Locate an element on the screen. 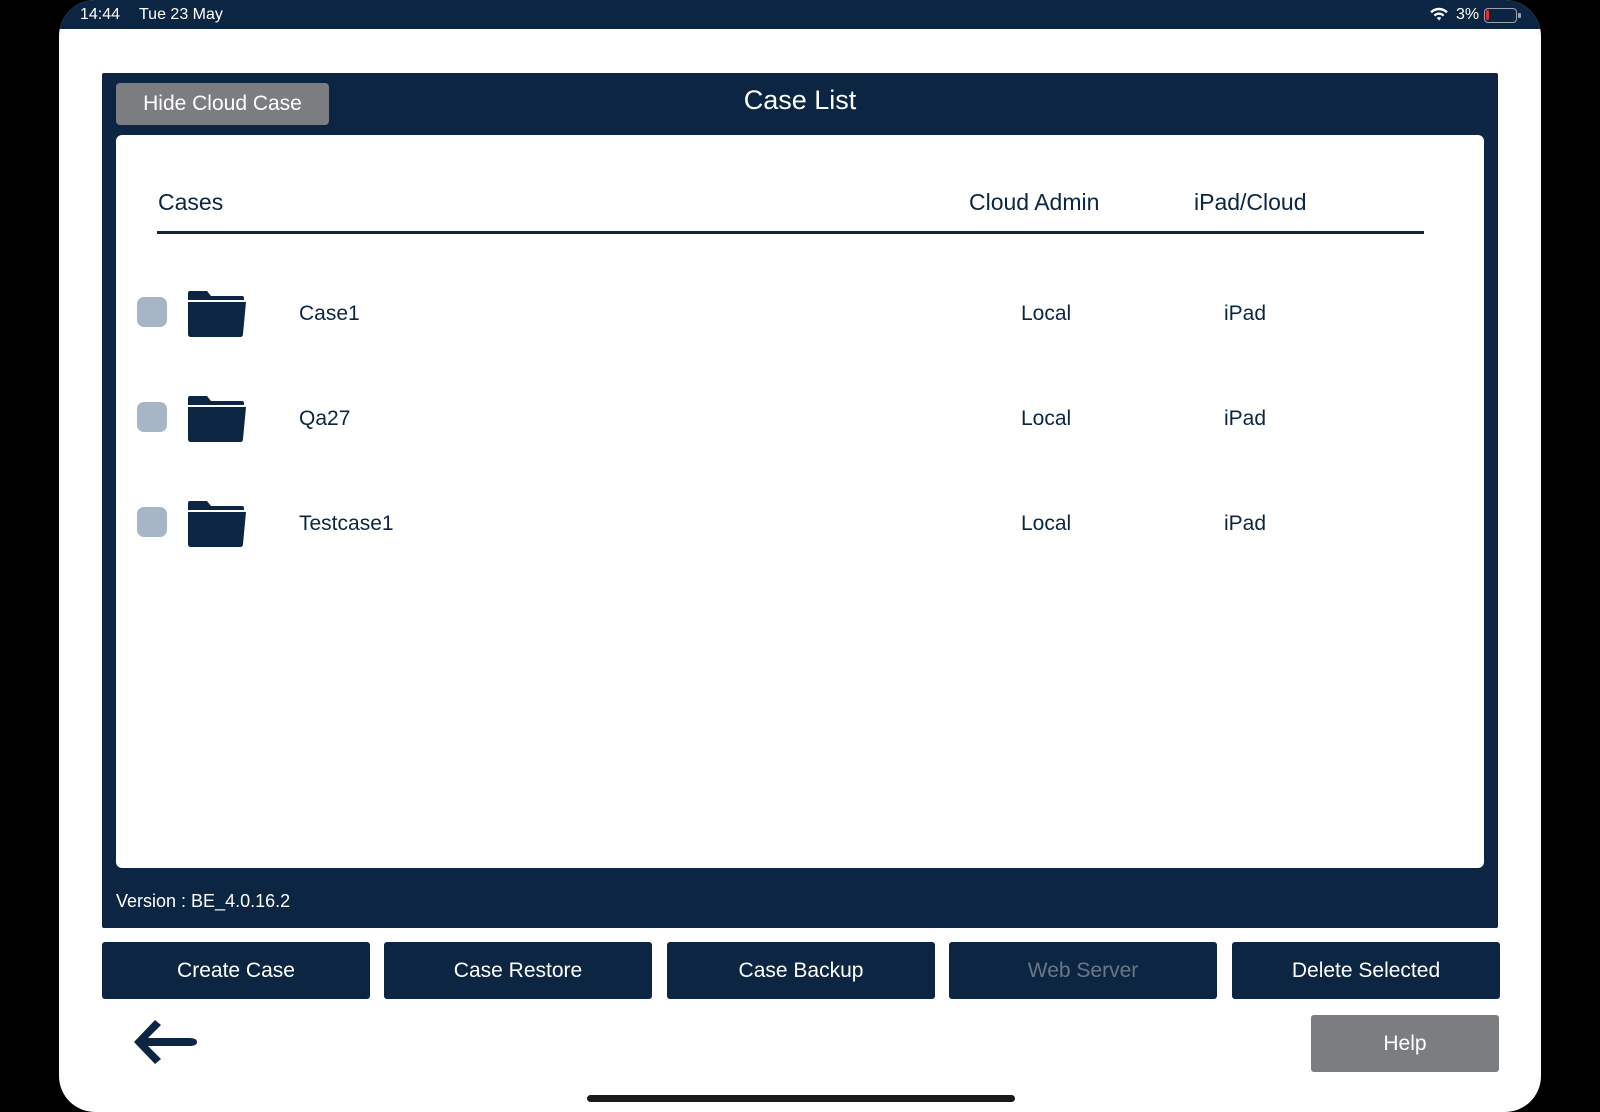 This screenshot has width=1600, height=1112. status-date: Tue 23 May is located at coordinates (181, 14).